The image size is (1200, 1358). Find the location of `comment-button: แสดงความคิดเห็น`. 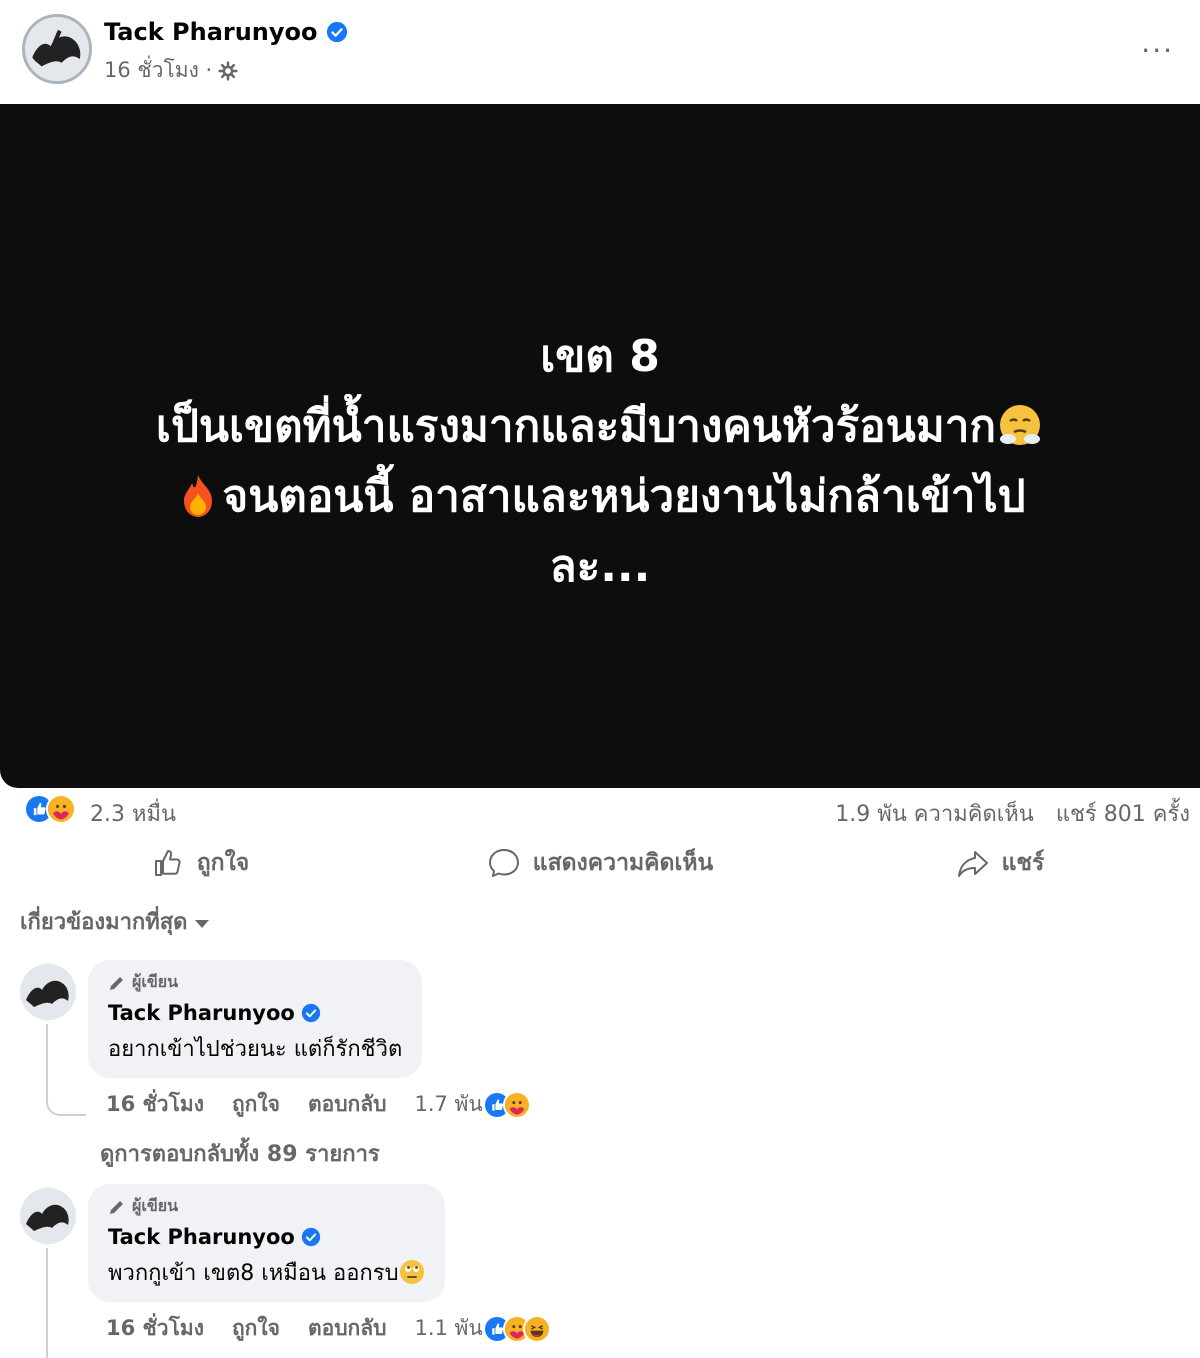

comment-button: แสดงความคิดเห็น is located at coordinates (600, 863).